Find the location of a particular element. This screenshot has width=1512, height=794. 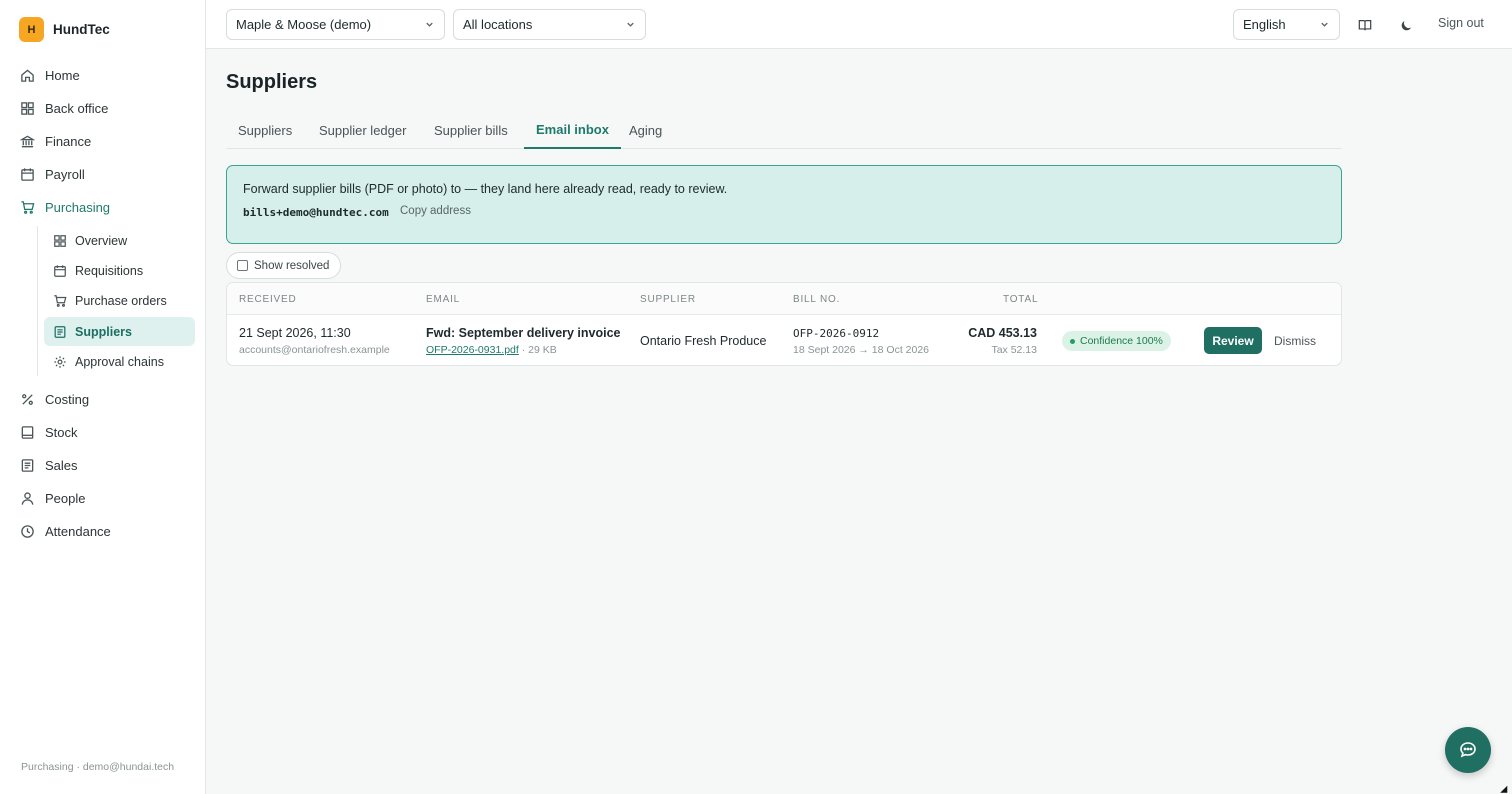

tab-aging: Aging is located at coordinates (645, 130).